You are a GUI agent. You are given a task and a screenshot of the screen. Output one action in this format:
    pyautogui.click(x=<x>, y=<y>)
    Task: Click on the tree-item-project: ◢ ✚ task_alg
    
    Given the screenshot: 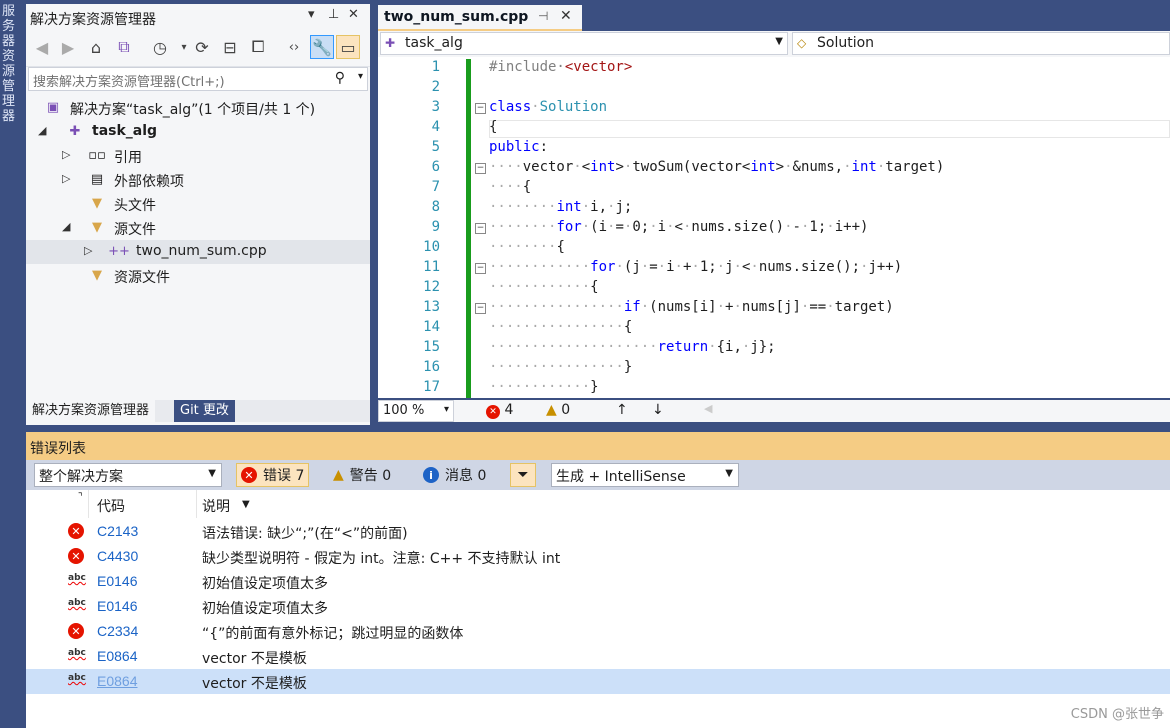 What is the action you would take?
    pyautogui.click(x=198, y=132)
    